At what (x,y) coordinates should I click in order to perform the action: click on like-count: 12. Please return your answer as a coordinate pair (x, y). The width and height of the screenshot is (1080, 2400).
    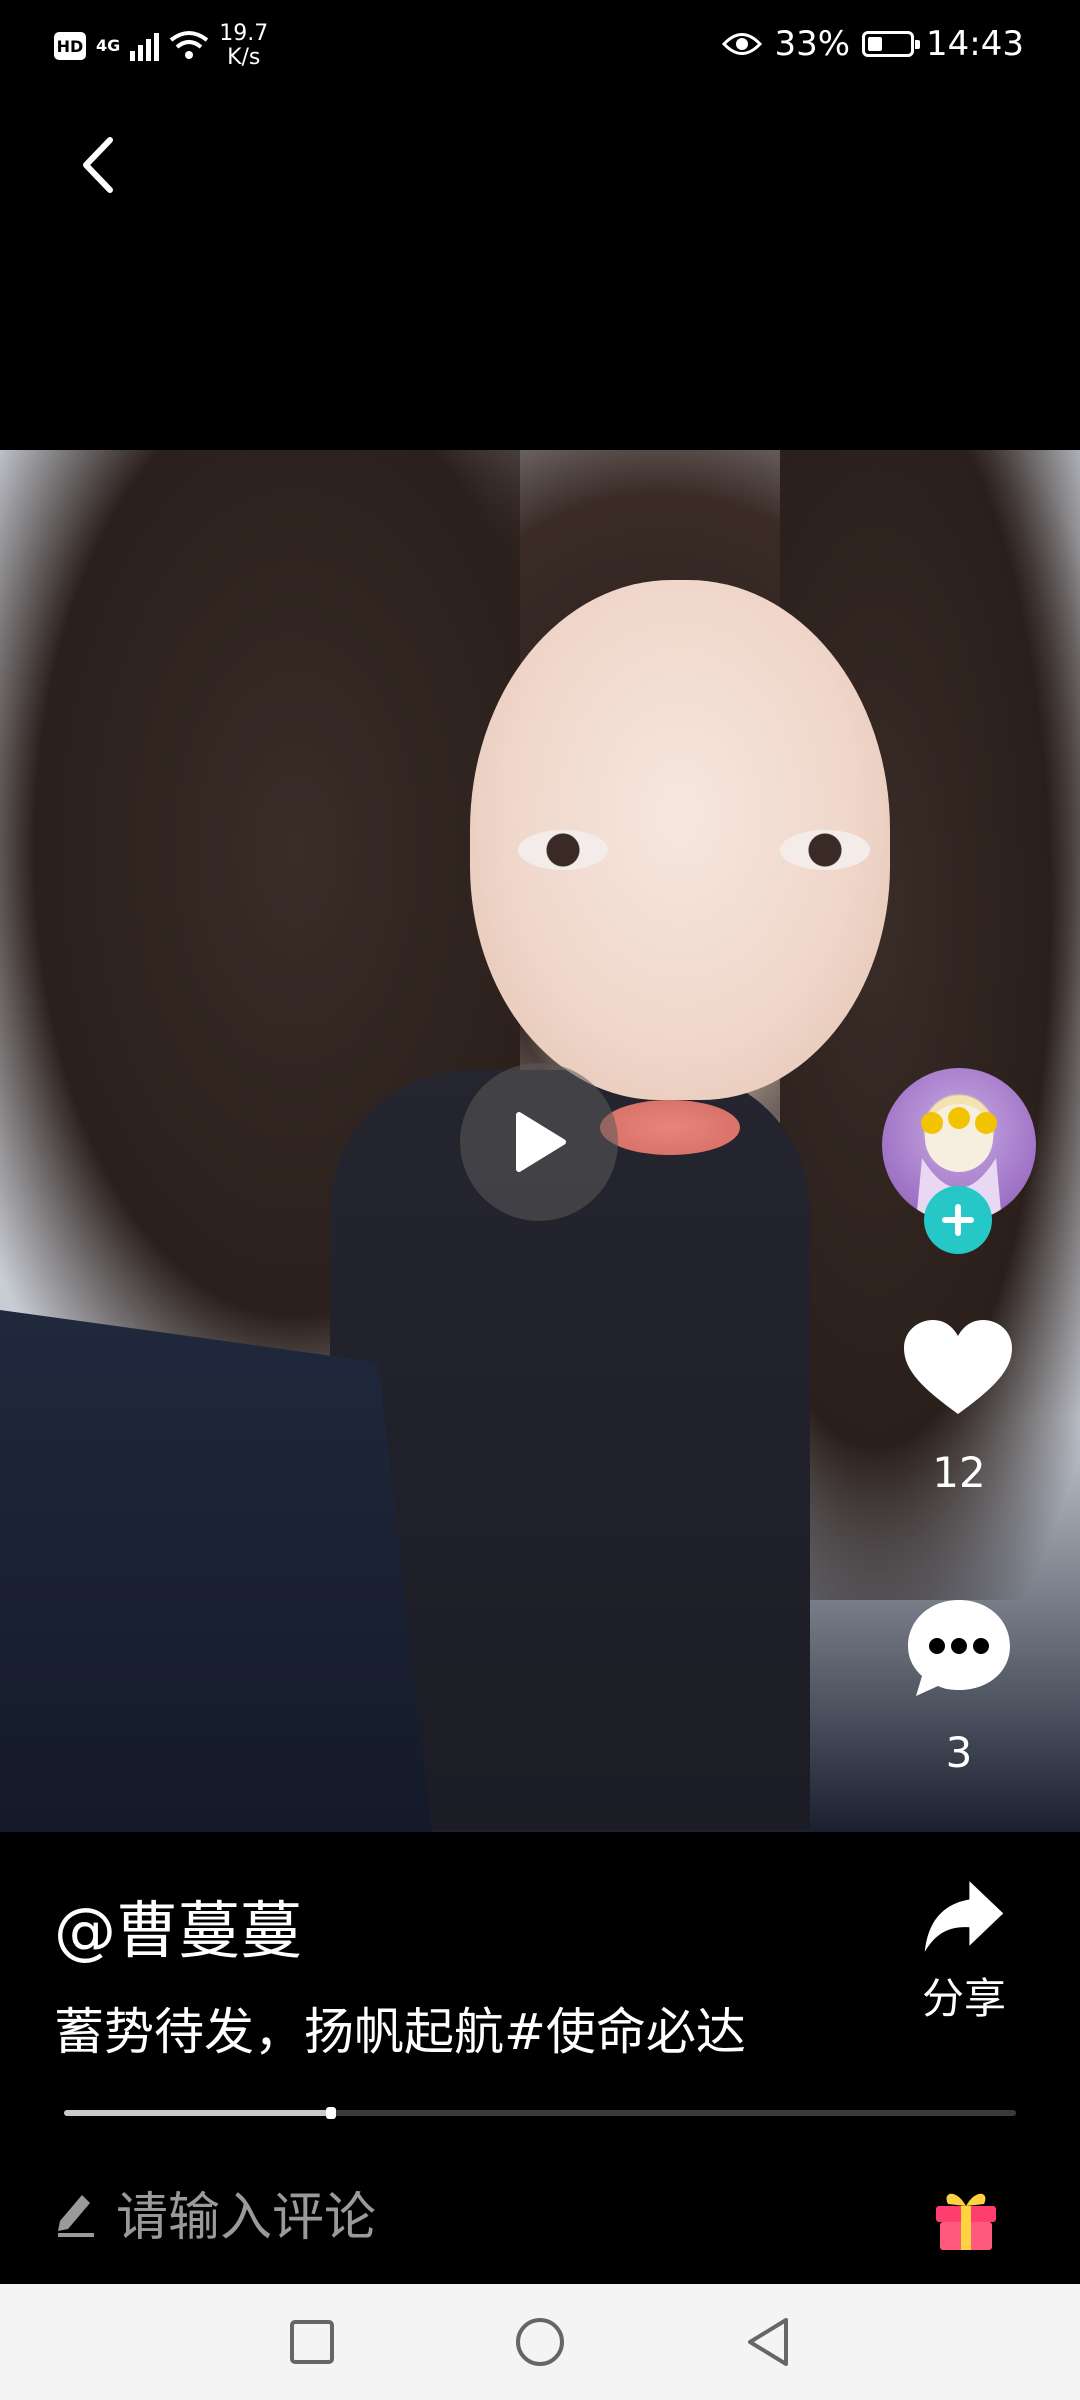
    Looking at the image, I should click on (959, 1472).